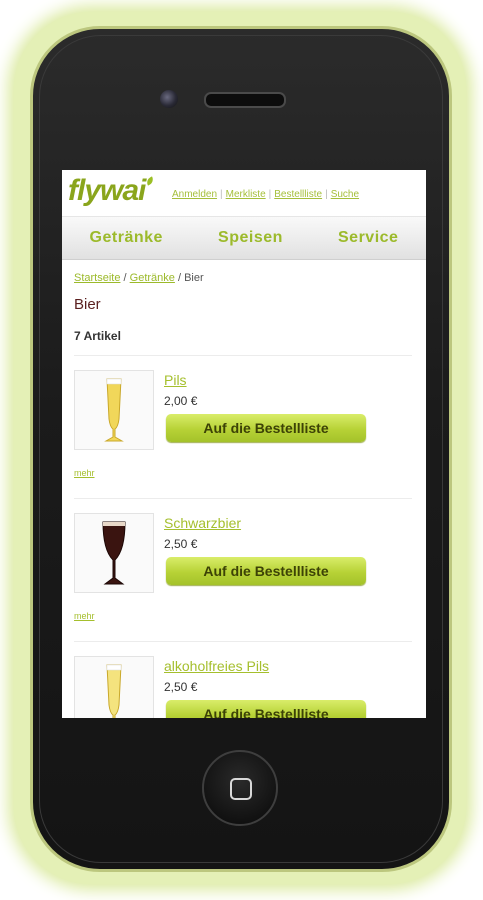  I want to click on breadcrumb-current: Bier, so click(194, 278).